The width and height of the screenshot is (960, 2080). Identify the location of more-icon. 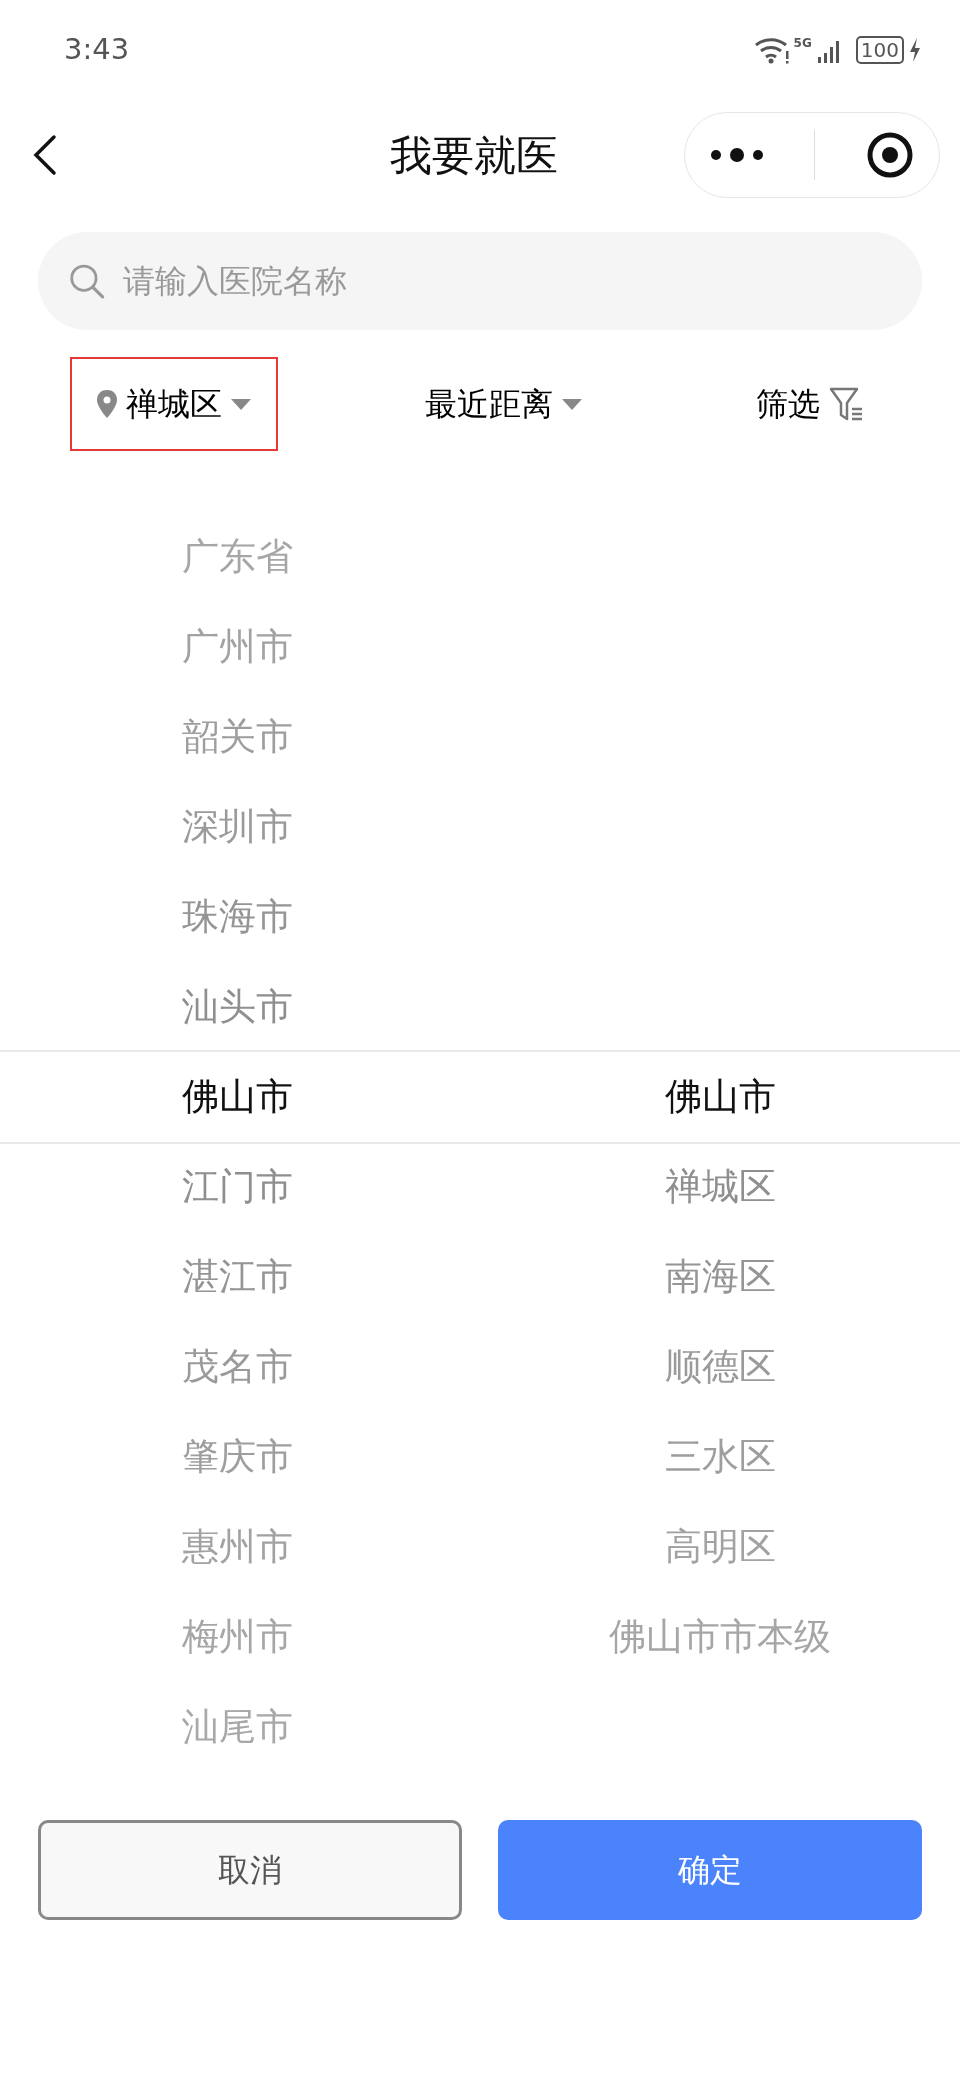
(737, 155).